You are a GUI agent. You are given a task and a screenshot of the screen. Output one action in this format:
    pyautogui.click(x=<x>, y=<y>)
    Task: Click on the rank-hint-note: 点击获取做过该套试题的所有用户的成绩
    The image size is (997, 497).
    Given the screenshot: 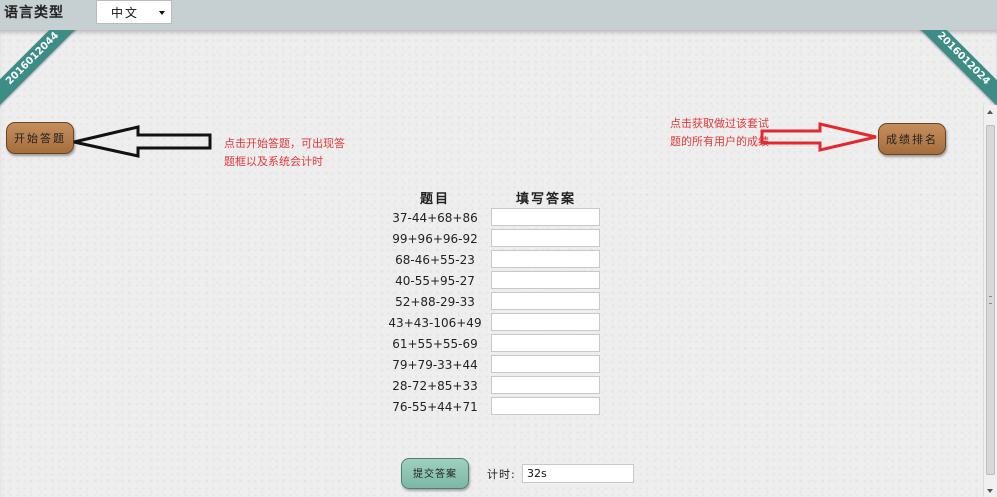 What is the action you would take?
    pyautogui.click(x=719, y=132)
    